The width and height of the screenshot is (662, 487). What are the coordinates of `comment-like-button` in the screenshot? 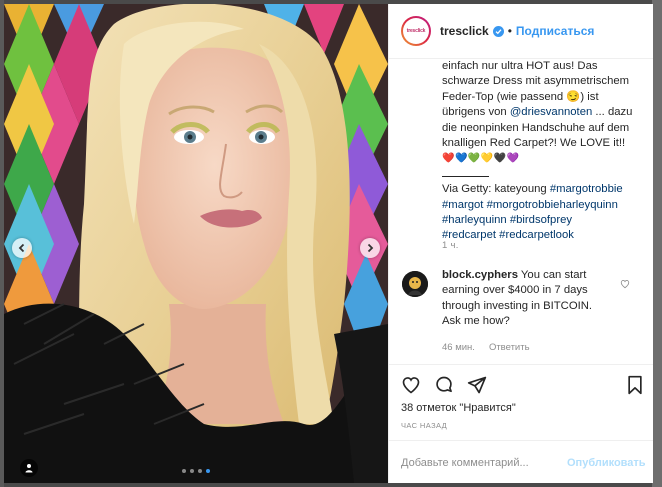 It's located at (625, 285).